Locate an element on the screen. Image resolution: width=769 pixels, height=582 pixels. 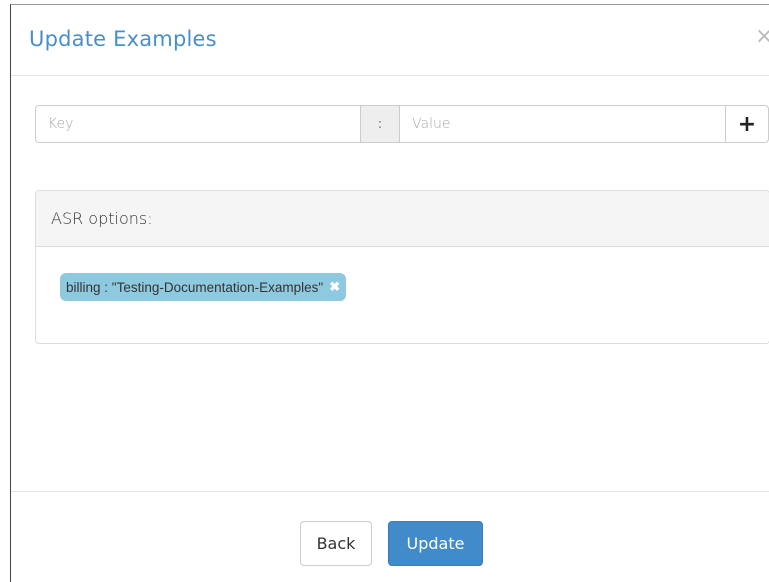
asr-options-heading: ASR options: is located at coordinates (402, 219).